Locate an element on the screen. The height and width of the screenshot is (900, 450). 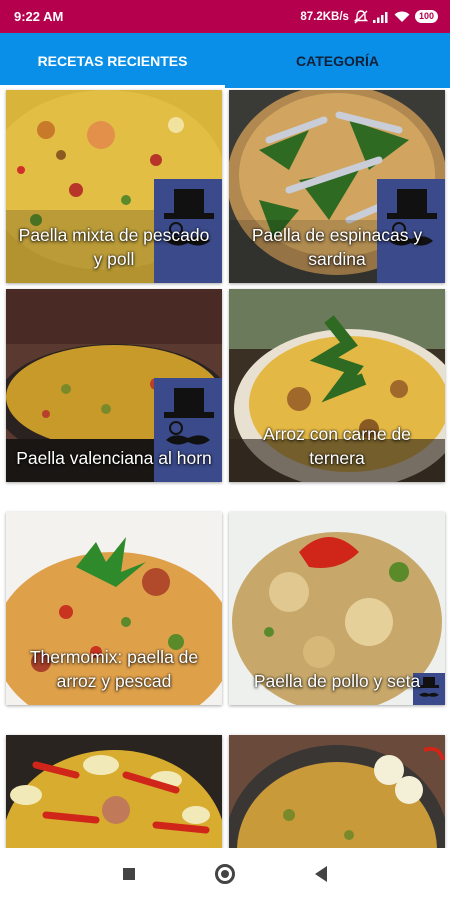
home-button is located at coordinates (225, 874).